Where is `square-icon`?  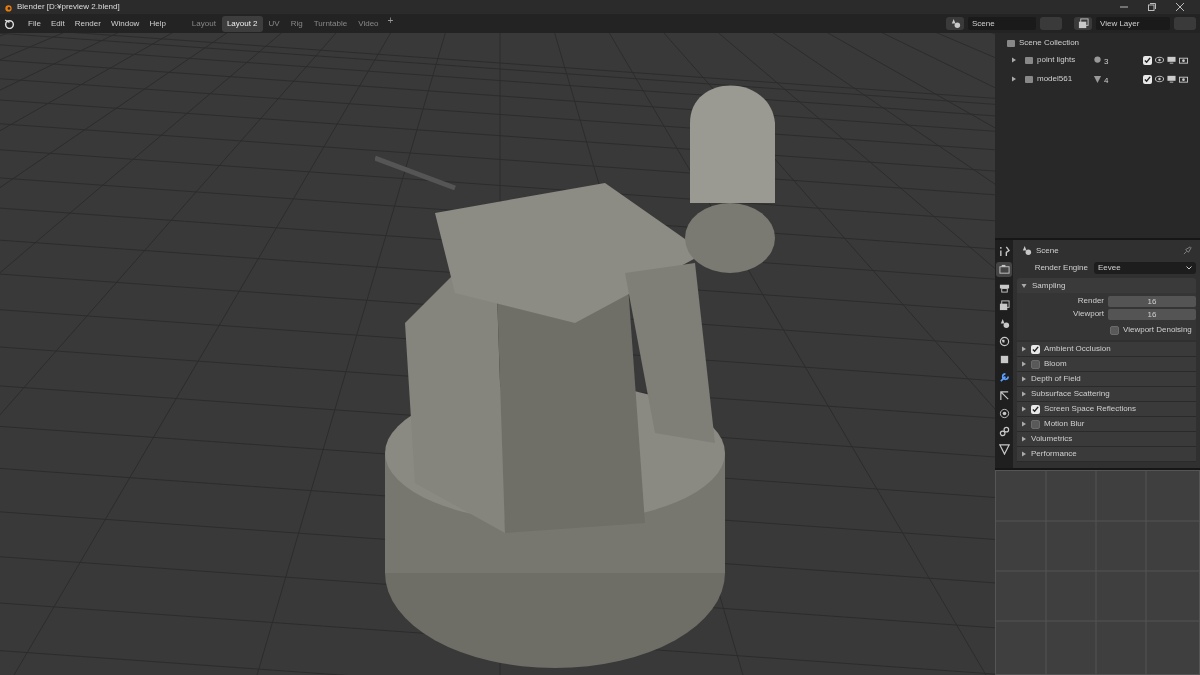
square-icon is located at coordinates (1004, 359).